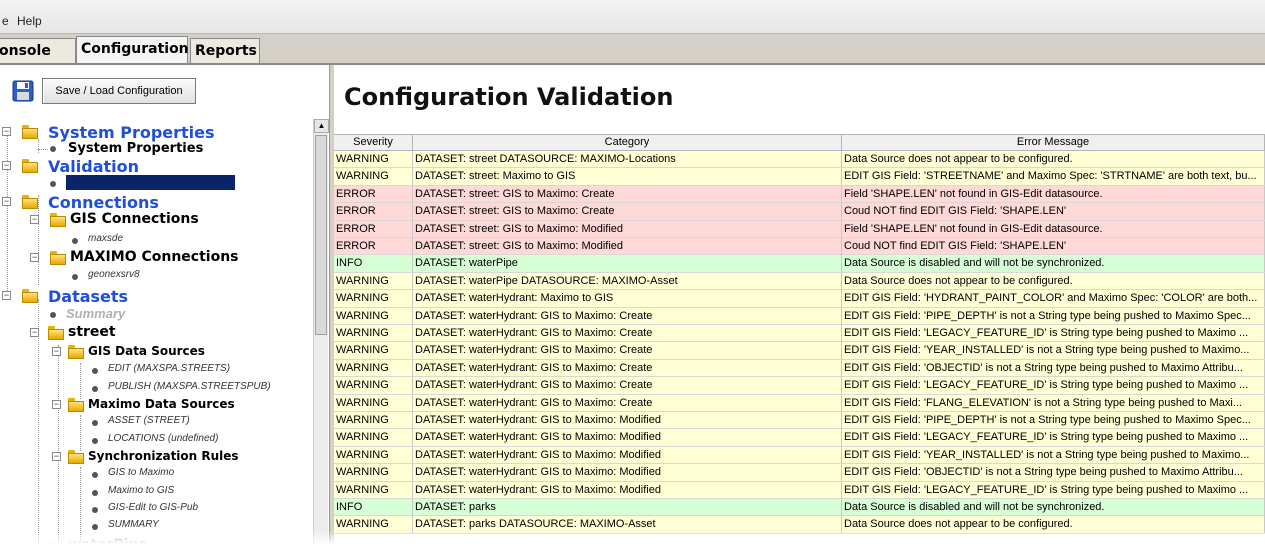  Describe the element at coordinates (161, 404) in the screenshot. I see `tree-maximo-data-sources: Maximo Data Sources` at that location.